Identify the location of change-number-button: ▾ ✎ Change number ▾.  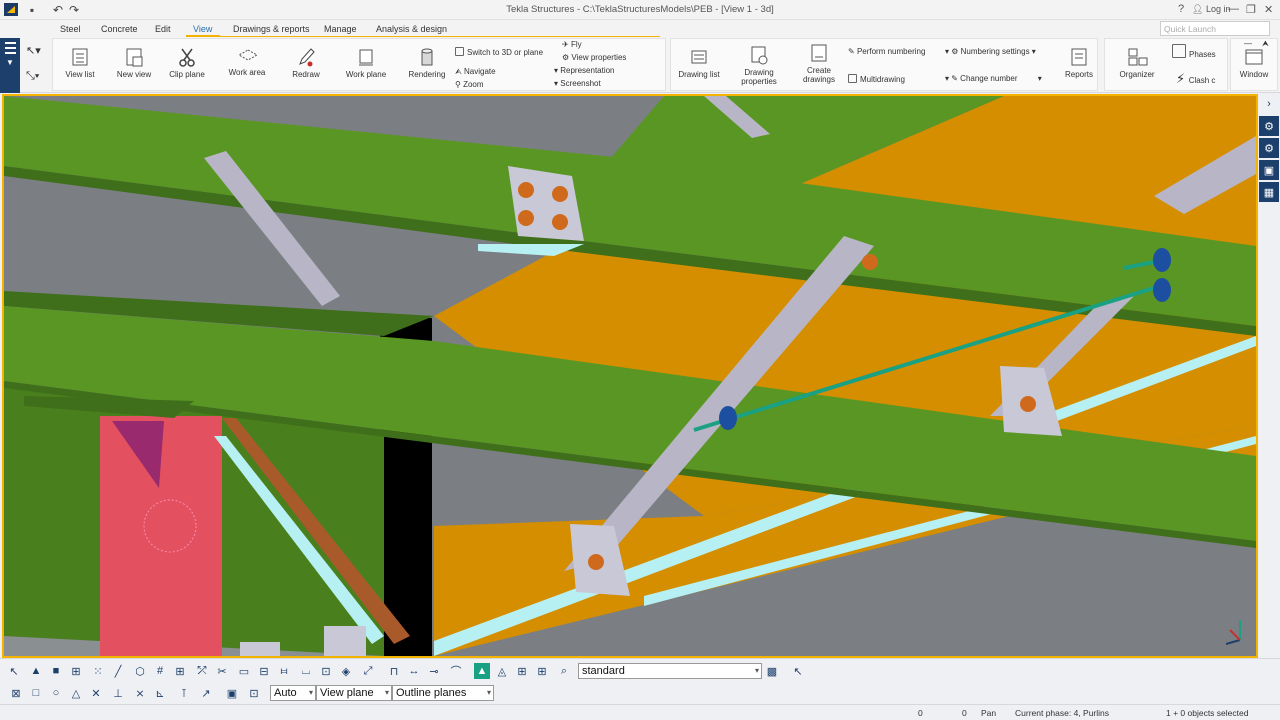
(993, 78).